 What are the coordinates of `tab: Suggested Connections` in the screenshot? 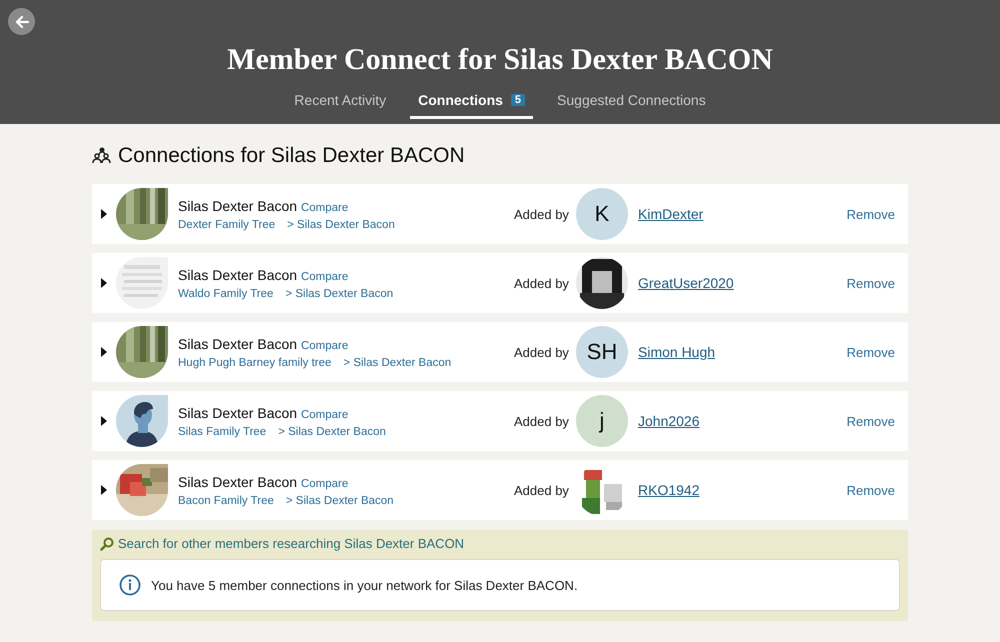 It's located at (631, 102).